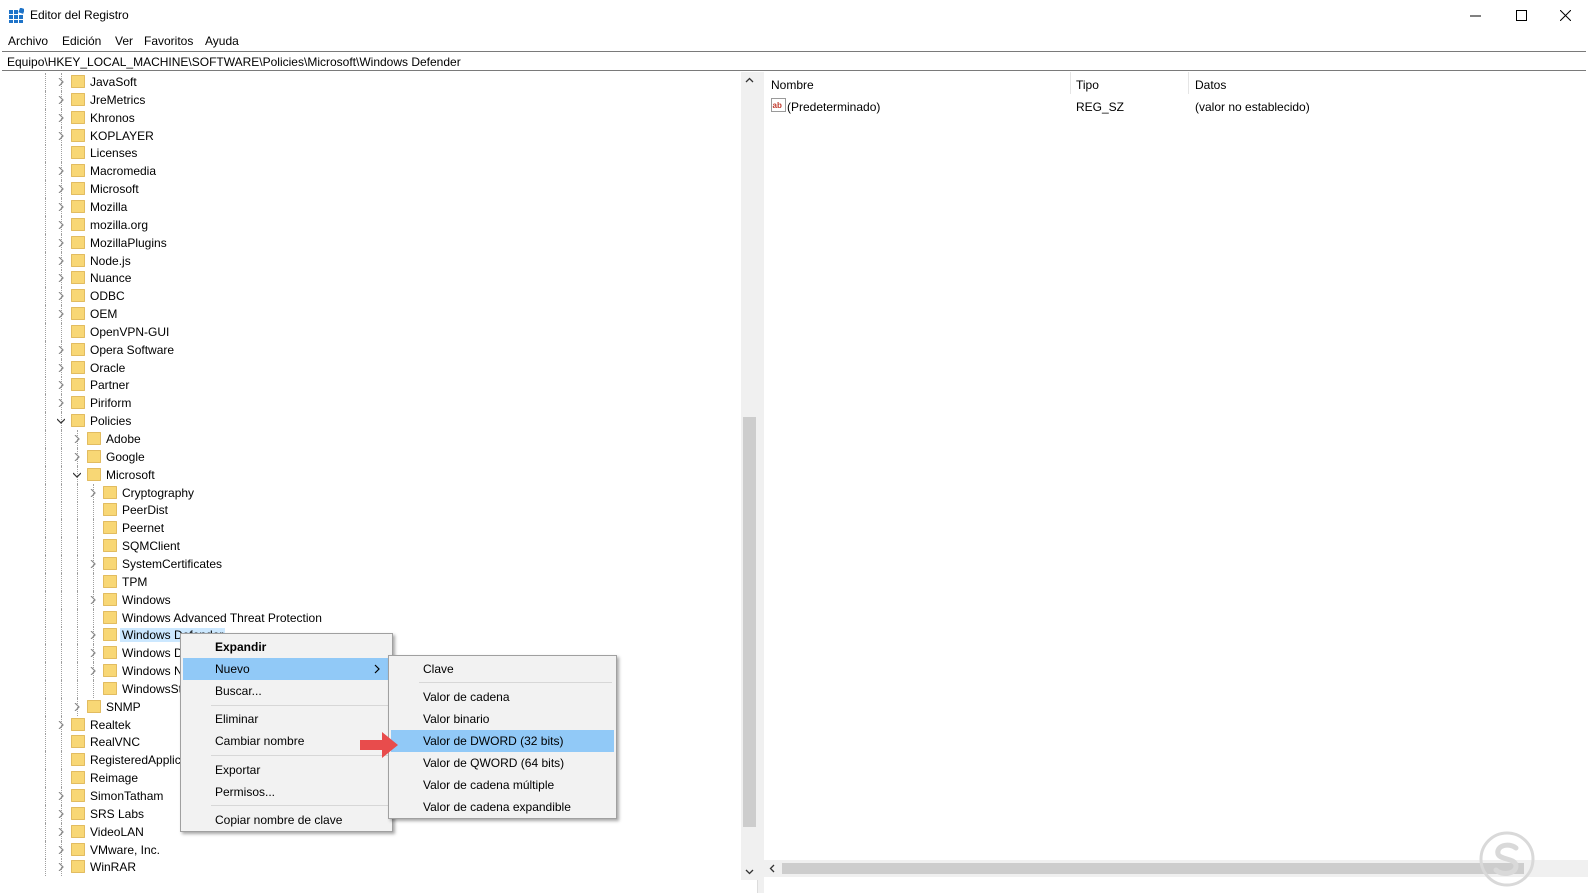 The width and height of the screenshot is (1588, 893). I want to click on tree-item: VMware, Inc., so click(370, 849).